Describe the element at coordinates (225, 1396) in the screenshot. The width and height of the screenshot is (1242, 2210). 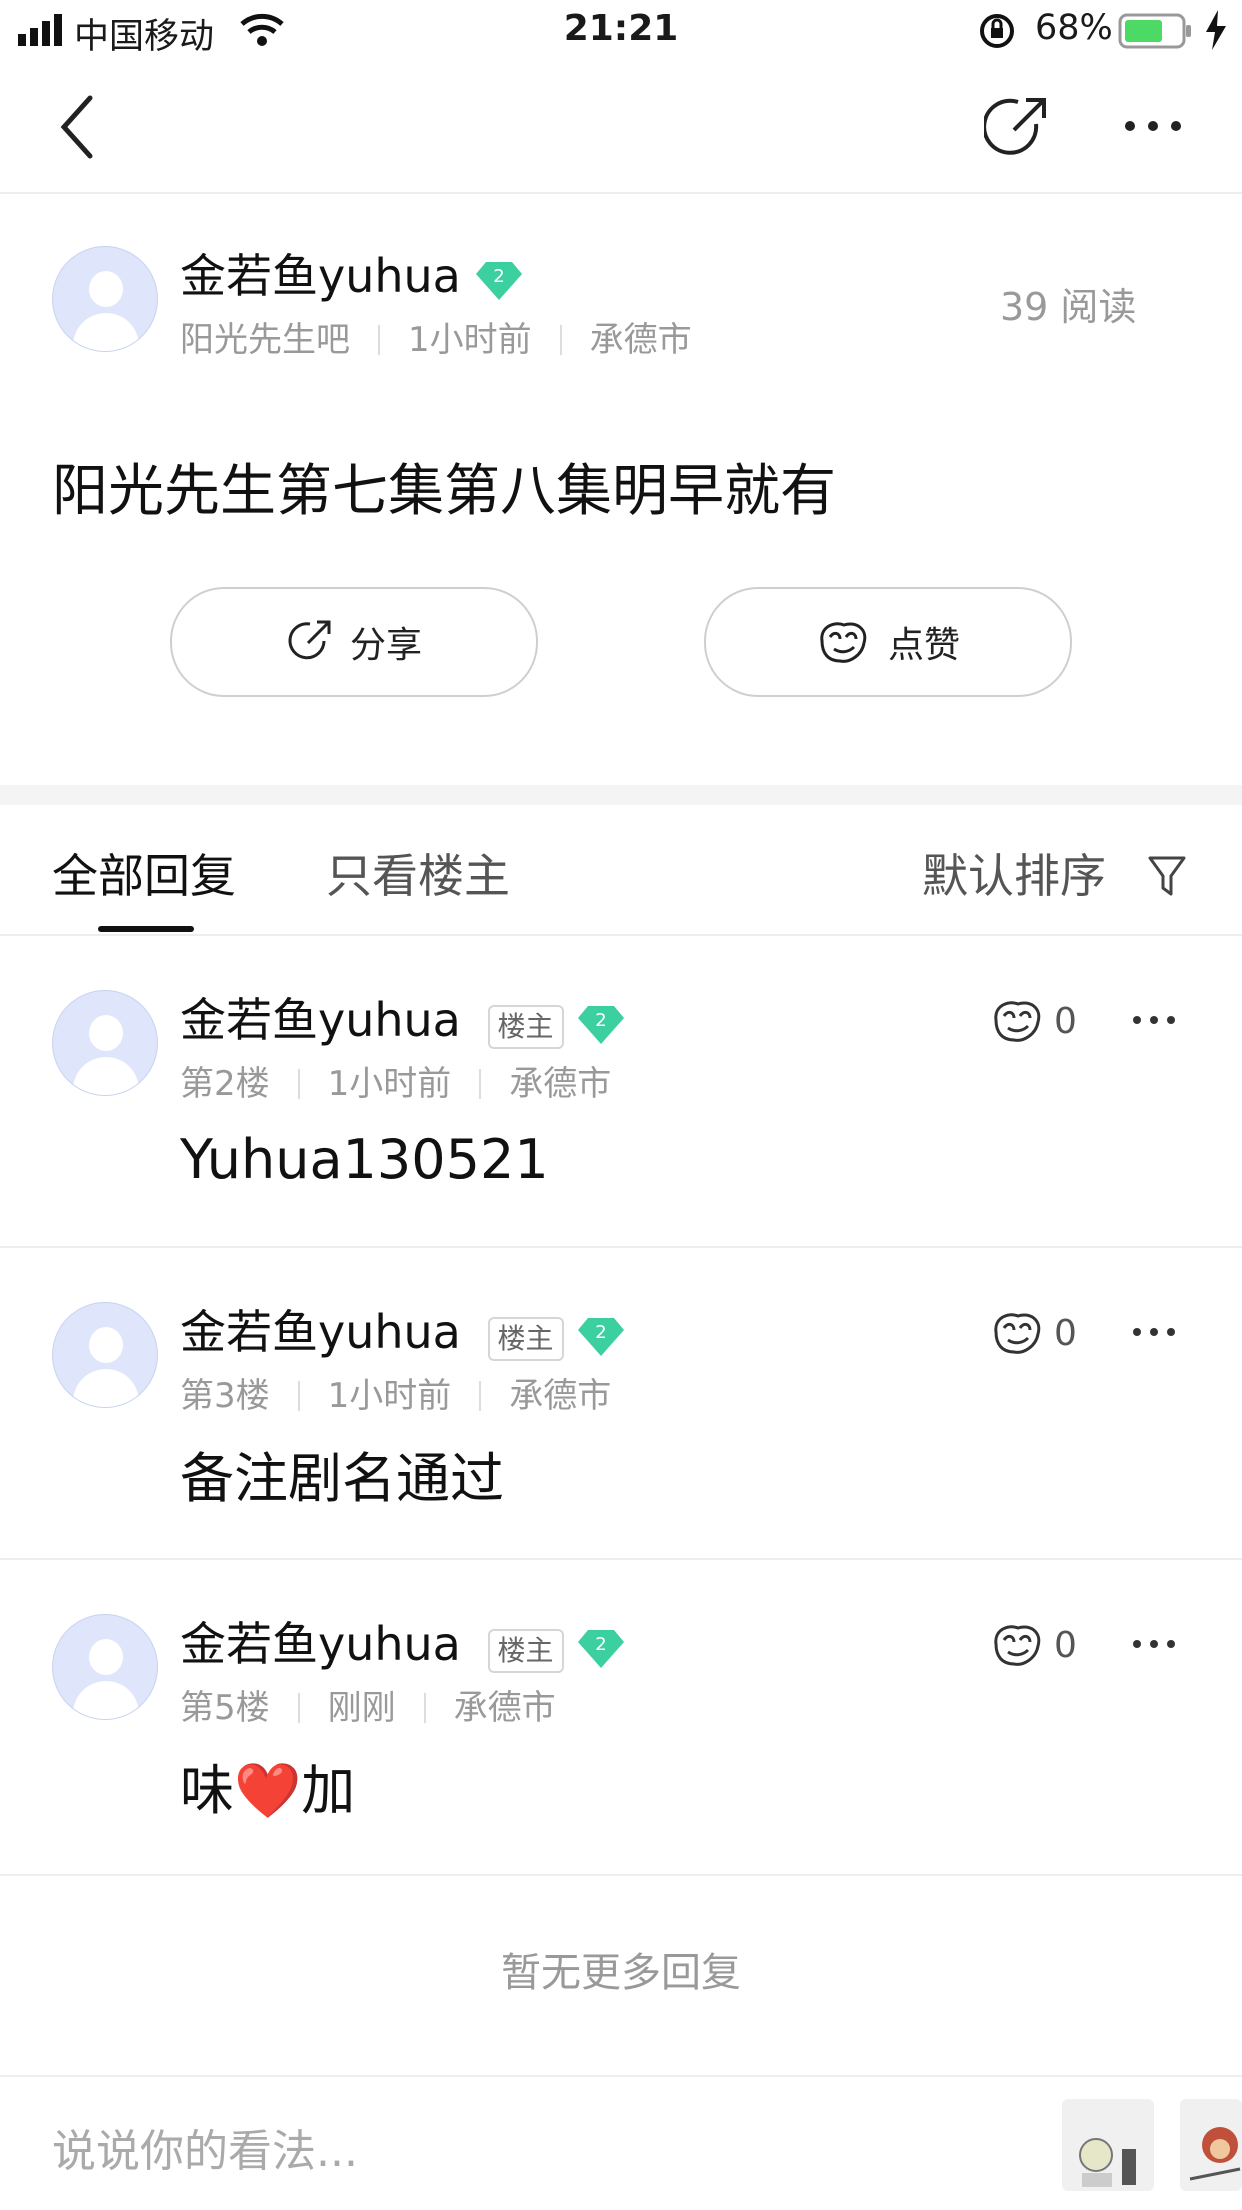
I see `floor-number: 第3楼` at that location.